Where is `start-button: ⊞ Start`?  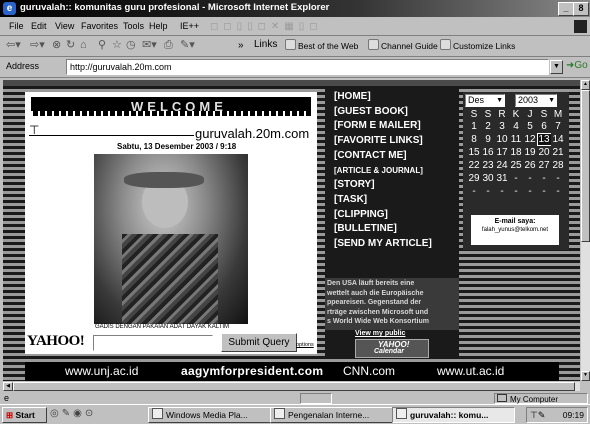 start-button: ⊞ Start is located at coordinates (24, 415).